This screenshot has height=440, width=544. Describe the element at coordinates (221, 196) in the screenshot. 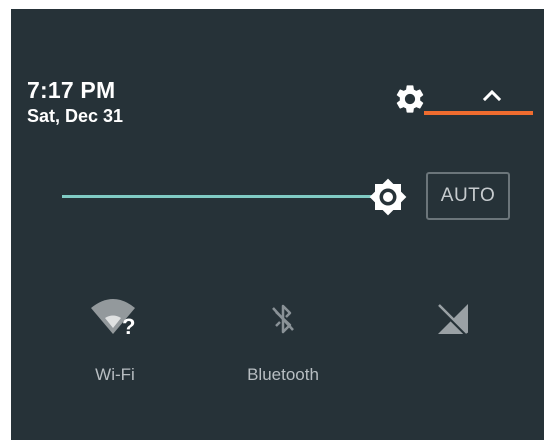

I see `brightness-slider-track` at that location.